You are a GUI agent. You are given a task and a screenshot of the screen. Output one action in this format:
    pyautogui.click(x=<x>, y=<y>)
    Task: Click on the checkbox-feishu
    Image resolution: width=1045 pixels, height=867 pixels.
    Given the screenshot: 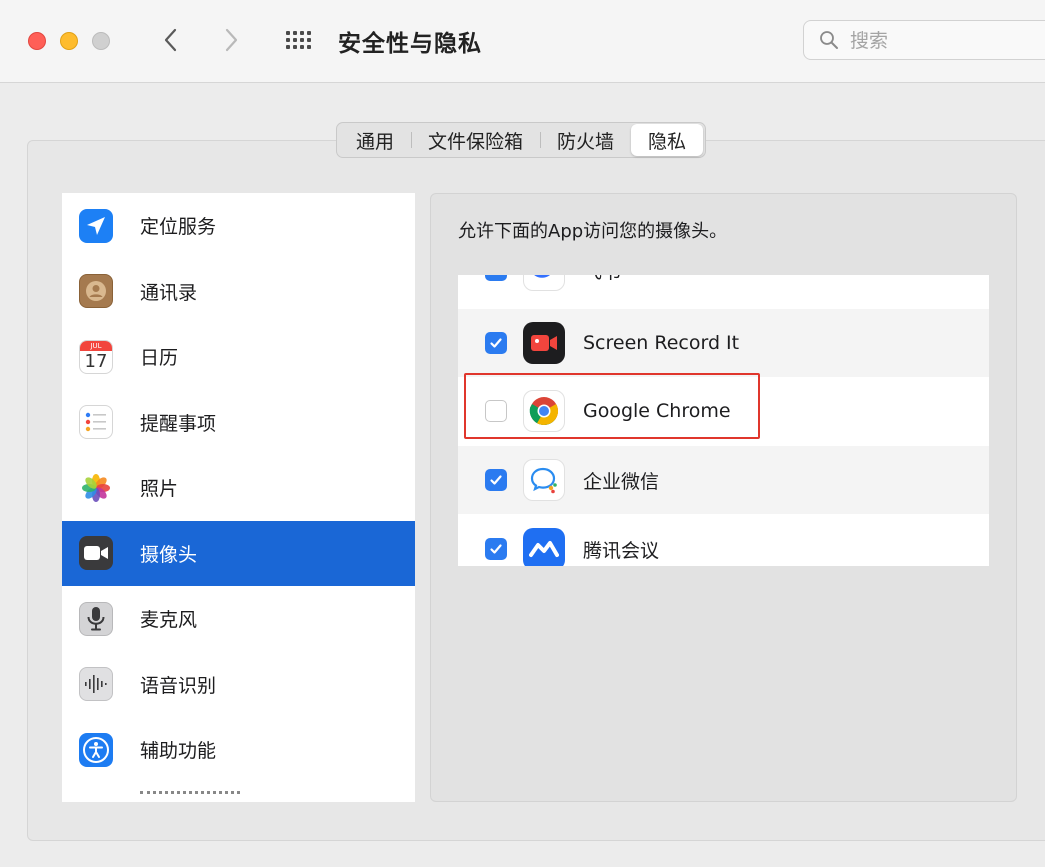 What is the action you would take?
    pyautogui.click(x=496, y=278)
    